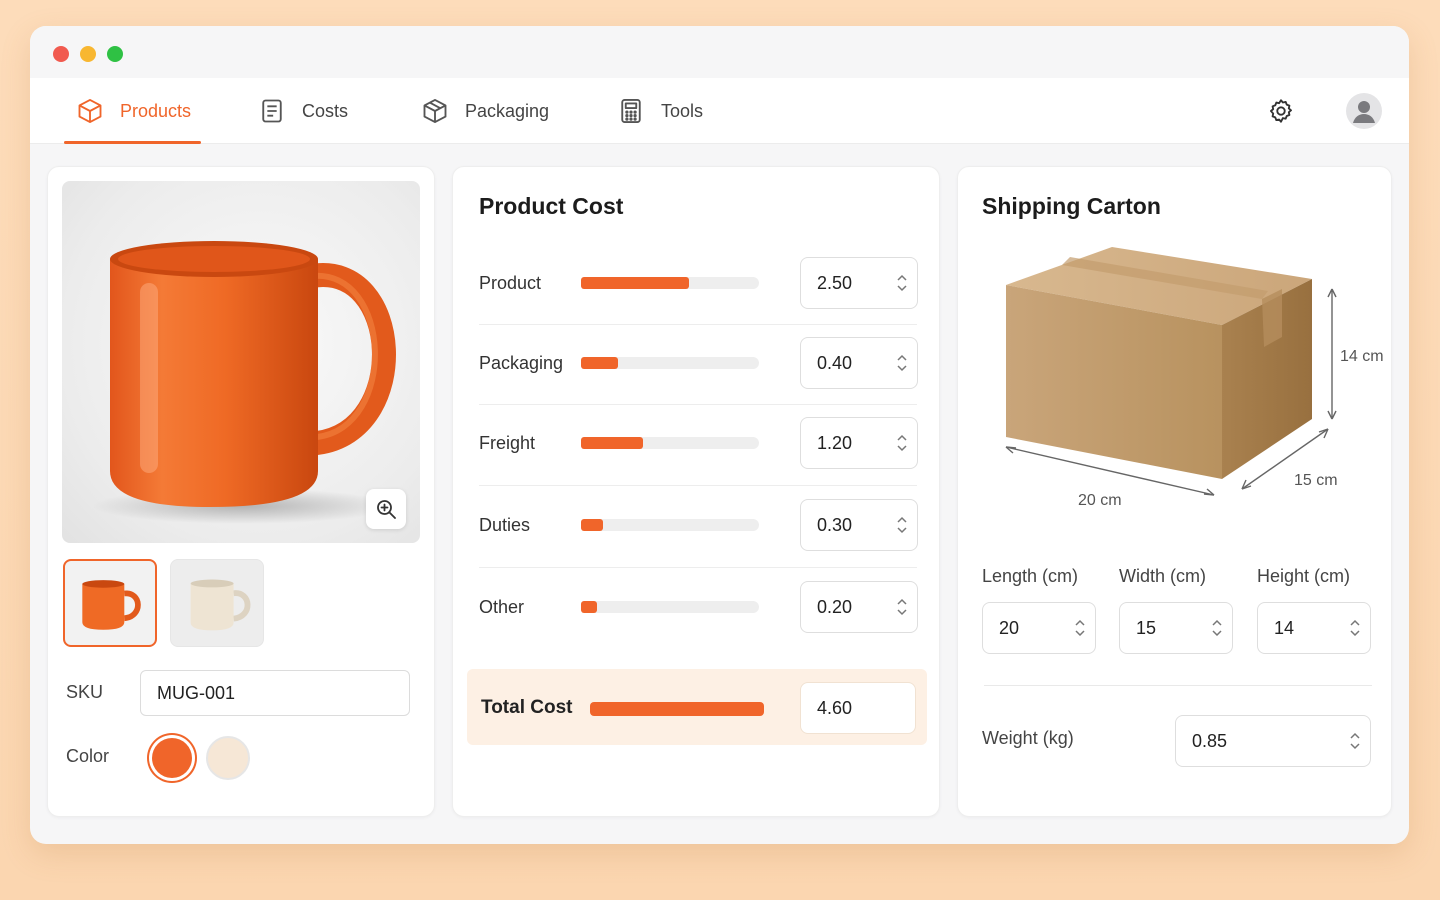 The height and width of the screenshot is (900, 1440). Describe the element at coordinates (1284, 627) in the screenshot. I see `height-value: 14` at that location.